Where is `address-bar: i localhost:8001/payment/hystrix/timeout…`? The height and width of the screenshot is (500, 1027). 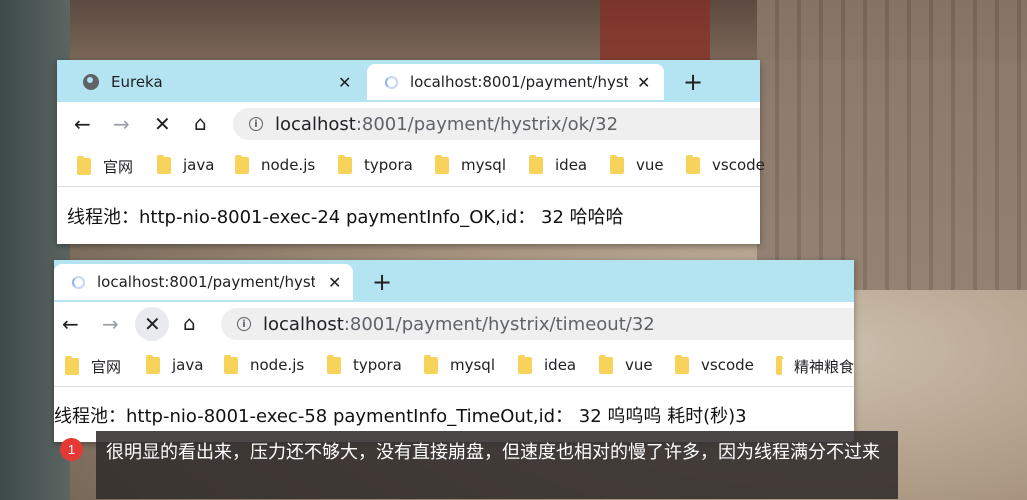
address-bar: i localhost:8001/payment/hystrix/timeout… is located at coordinates (537, 324).